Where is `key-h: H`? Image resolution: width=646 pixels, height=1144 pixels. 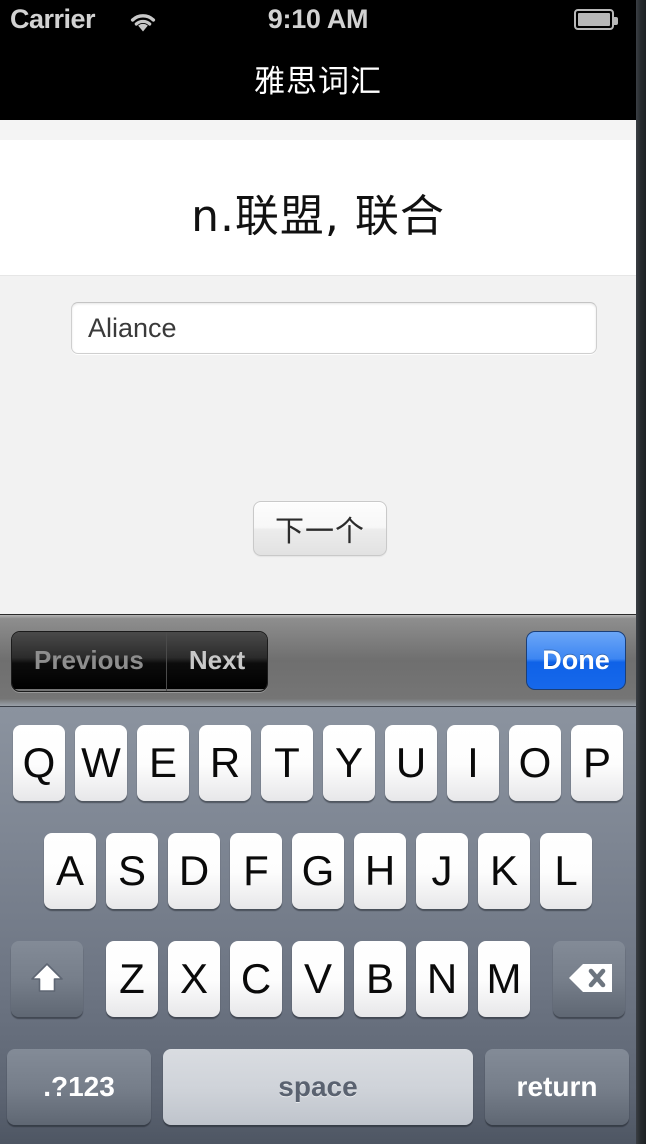
key-h: H is located at coordinates (380, 871).